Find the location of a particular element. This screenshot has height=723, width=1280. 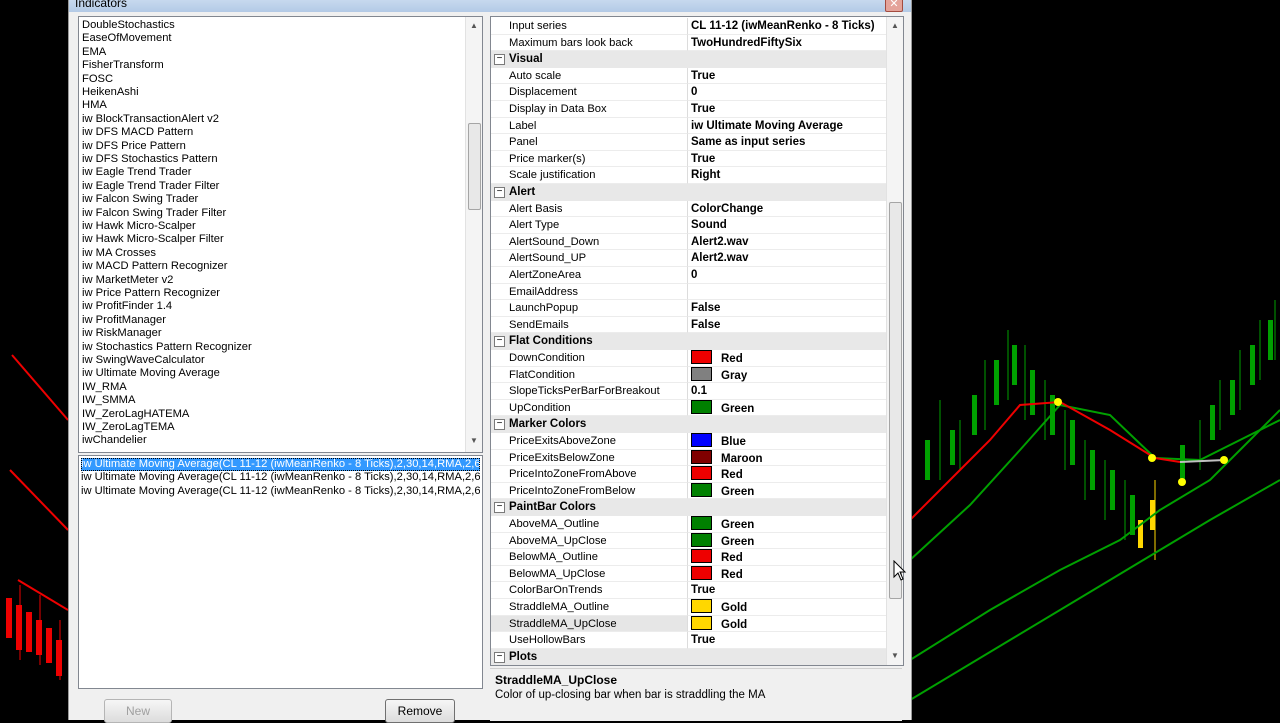

property-value: Blue is located at coordinates (787, 441).